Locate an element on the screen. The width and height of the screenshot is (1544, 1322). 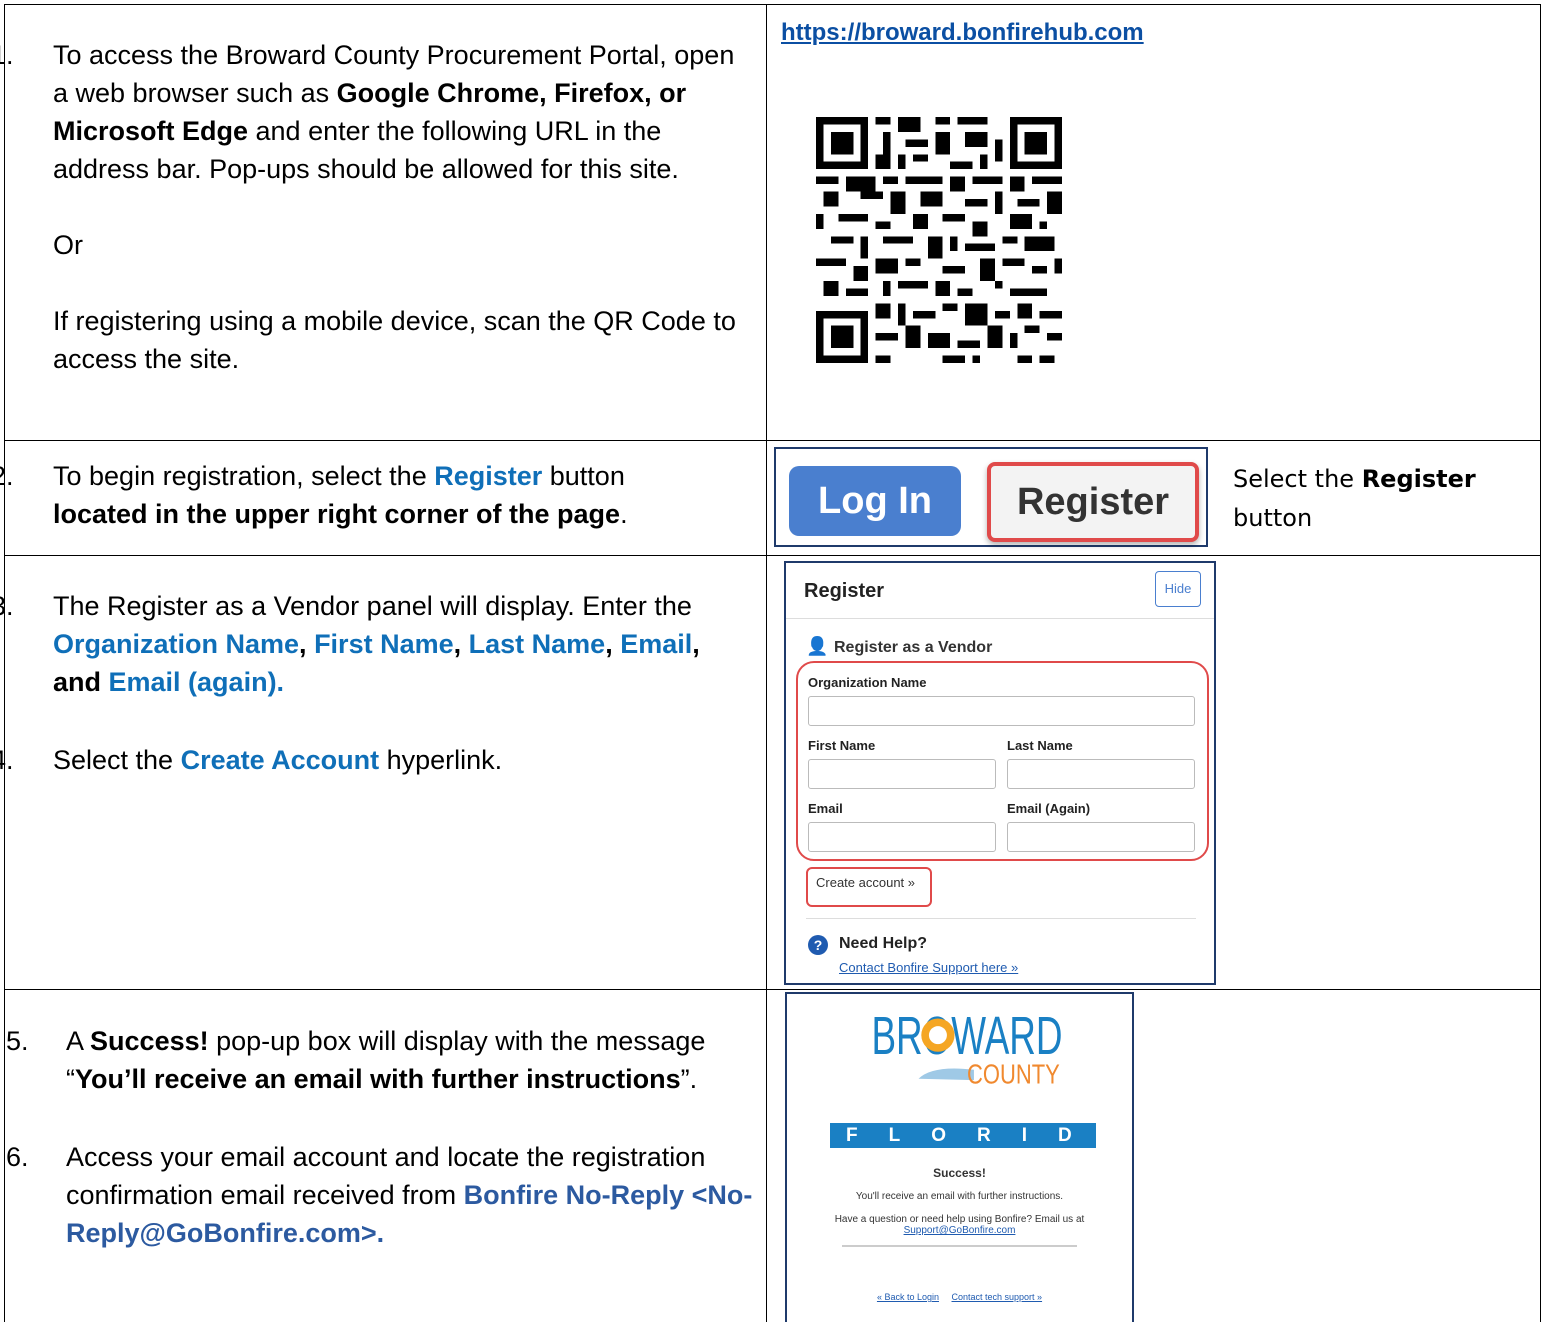
step-text: button is located at coordinates (583, 476).